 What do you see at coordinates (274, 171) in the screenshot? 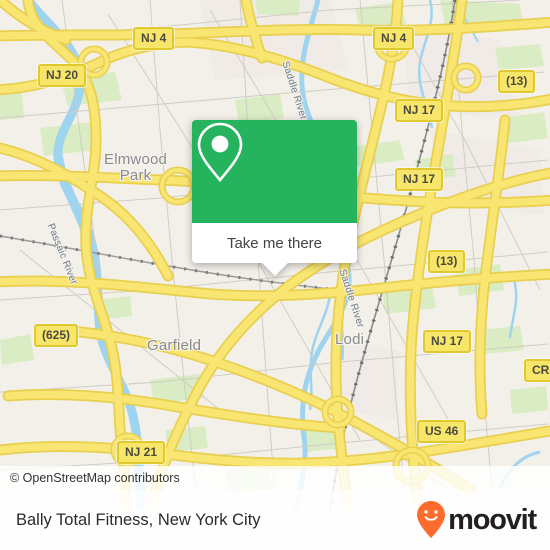
I see `popup-header` at bounding box center [274, 171].